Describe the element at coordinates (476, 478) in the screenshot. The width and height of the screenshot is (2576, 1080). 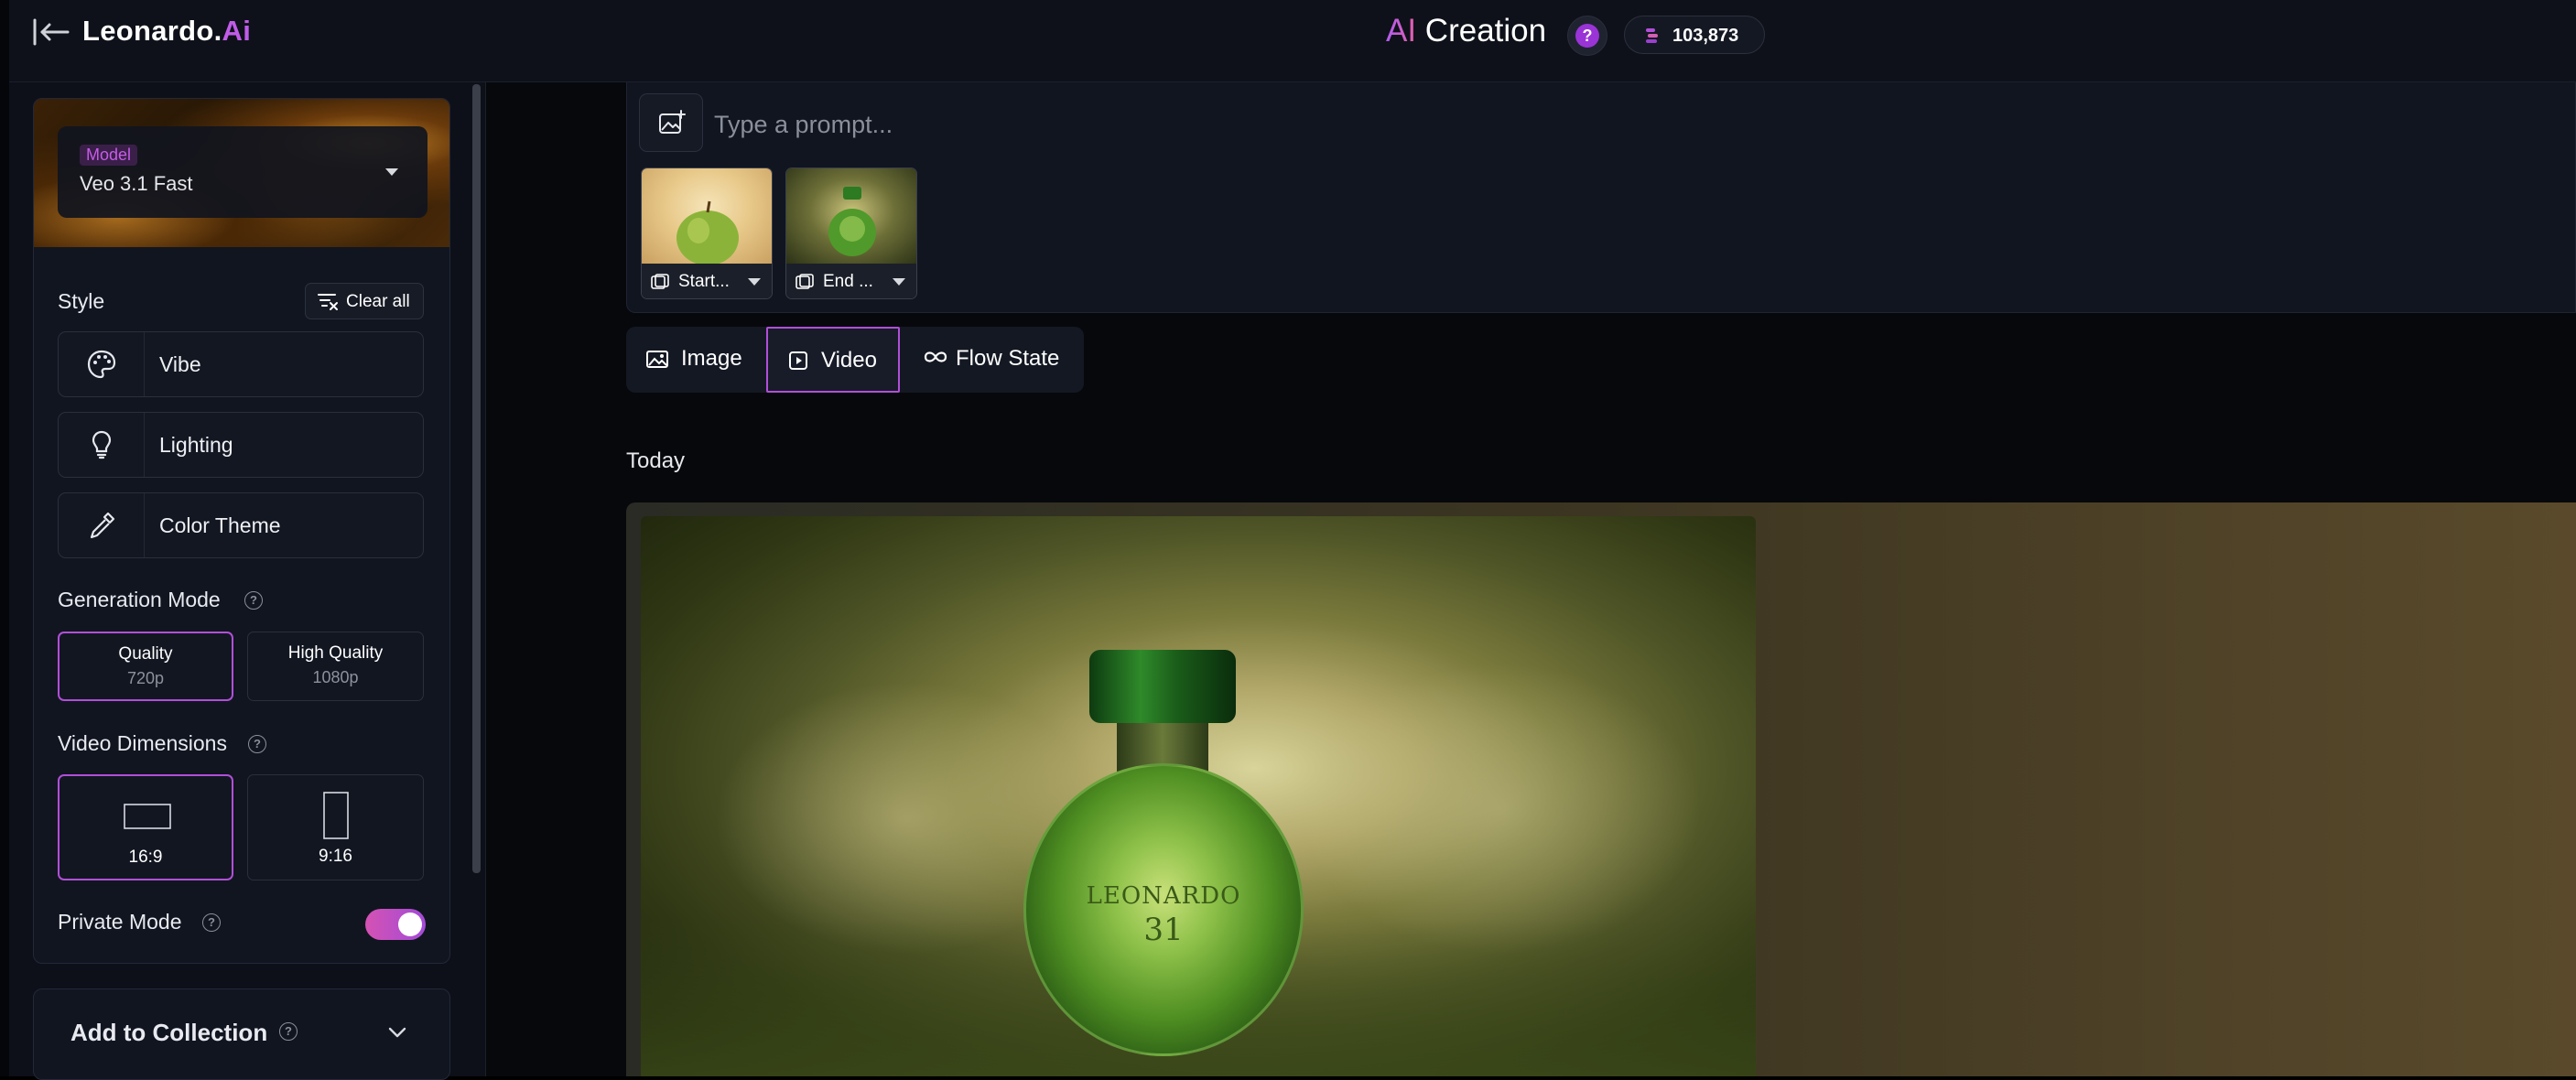
I see `sidebar-scrollbar` at that location.